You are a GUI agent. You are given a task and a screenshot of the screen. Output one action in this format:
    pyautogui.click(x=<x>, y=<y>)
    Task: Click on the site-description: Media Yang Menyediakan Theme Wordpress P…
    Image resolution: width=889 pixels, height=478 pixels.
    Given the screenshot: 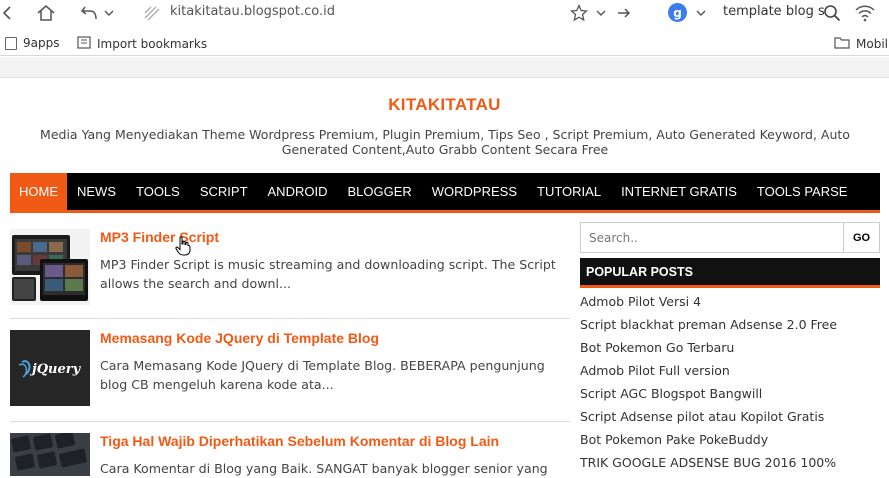 What is the action you would take?
    pyautogui.click(x=445, y=142)
    